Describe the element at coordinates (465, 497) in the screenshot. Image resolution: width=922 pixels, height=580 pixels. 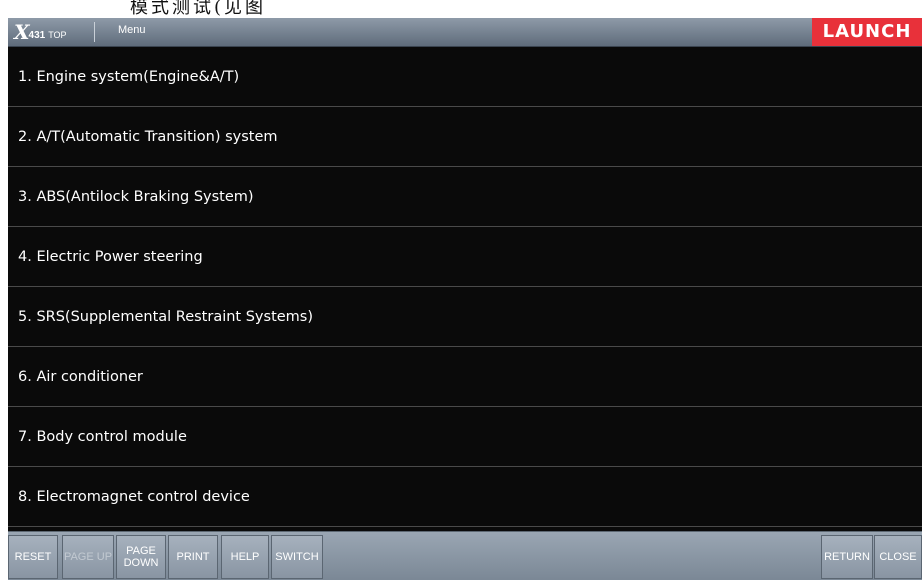
I see `menu-item-electromagnet-control-device: 8. Electromagnet control device` at that location.